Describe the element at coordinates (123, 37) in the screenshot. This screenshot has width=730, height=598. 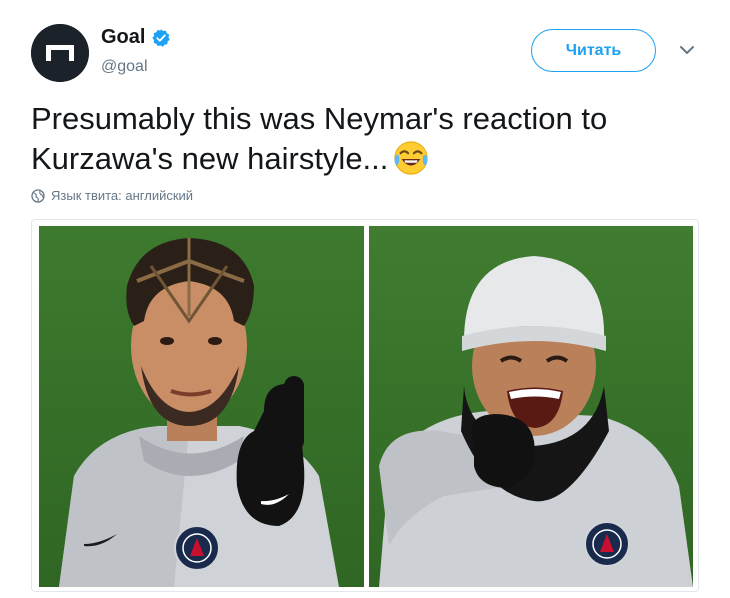
I see `author-name: Goal` at that location.